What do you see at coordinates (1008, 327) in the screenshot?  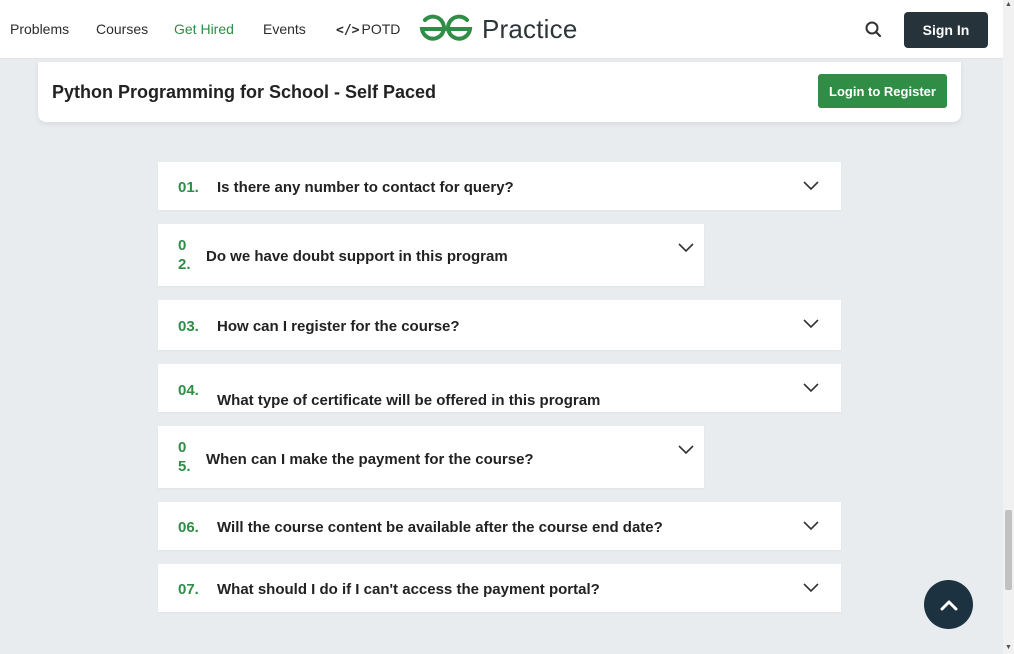 I see `scrollbar: ▲ ▼` at bounding box center [1008, 327].